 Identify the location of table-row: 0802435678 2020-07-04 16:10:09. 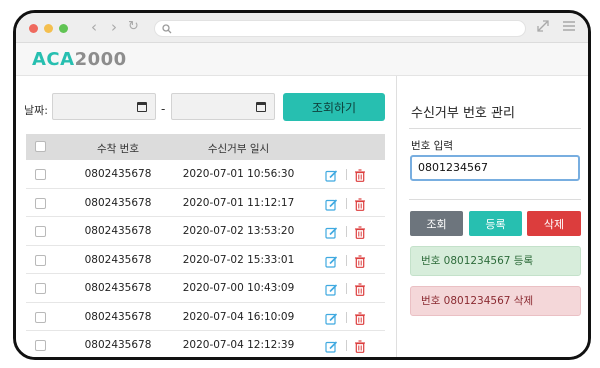
(205, 316).